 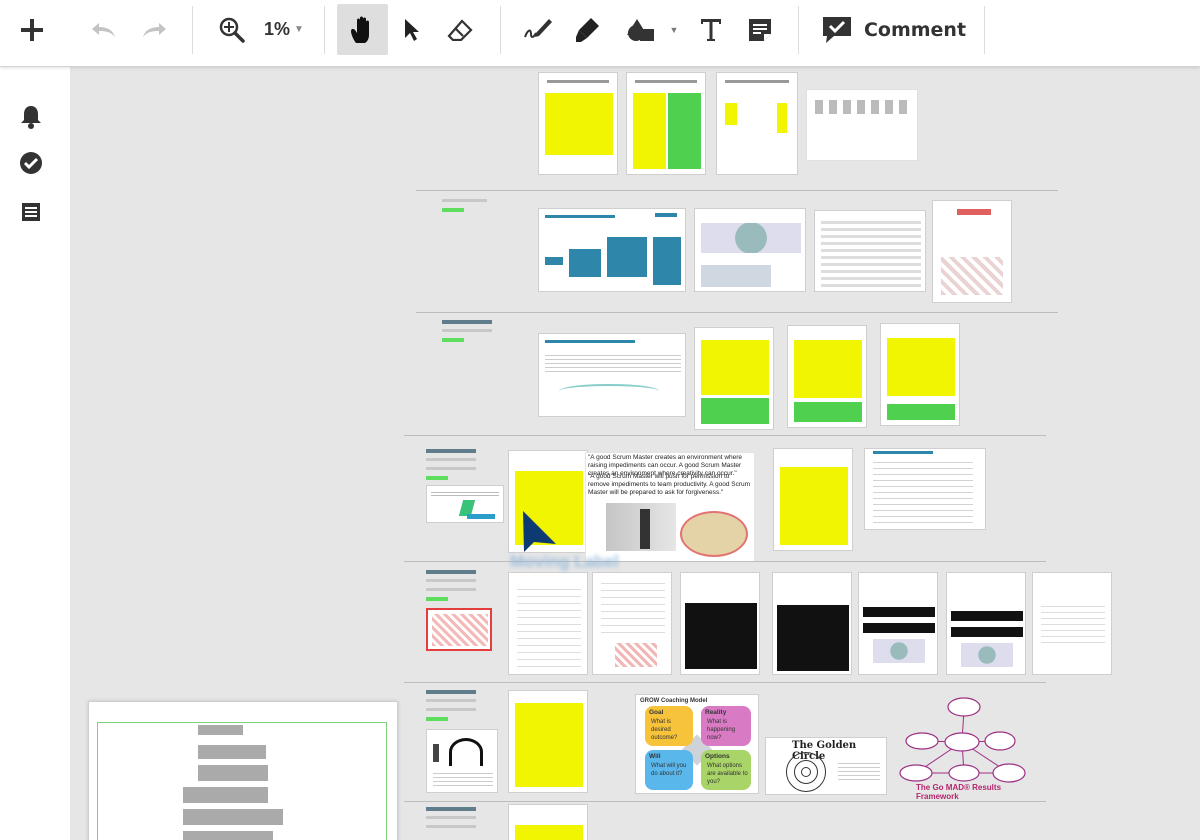 I want to click on grow-title: GROW Coaching Model, so click(x=674, y=701).